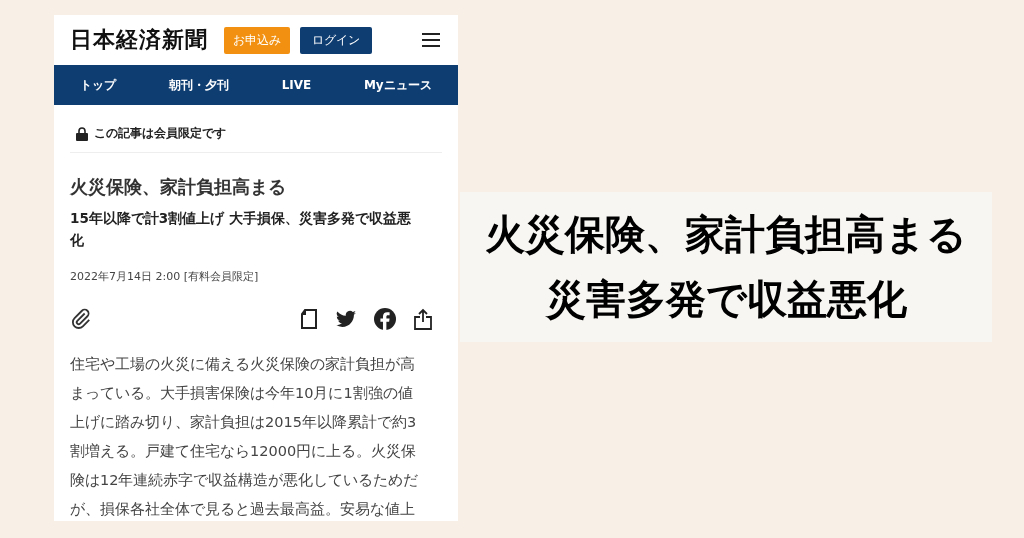  Describe the element at coordinates (296, 85) in the screenshot. I see `nav-link: LIVE` at that location.